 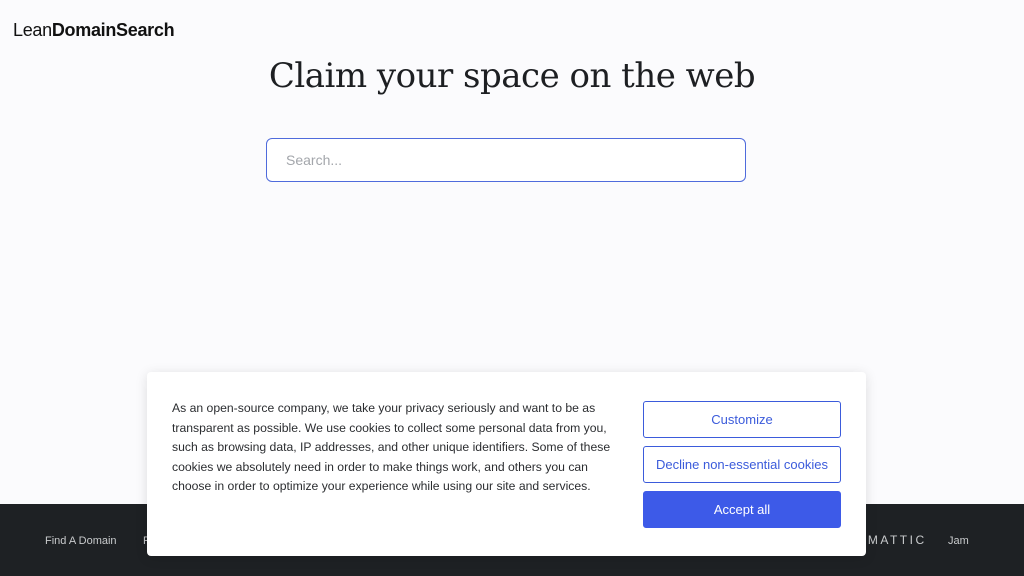 I want to click on decline-cookies-button: Decline non-essential cookies, so click(x=742, y=464).